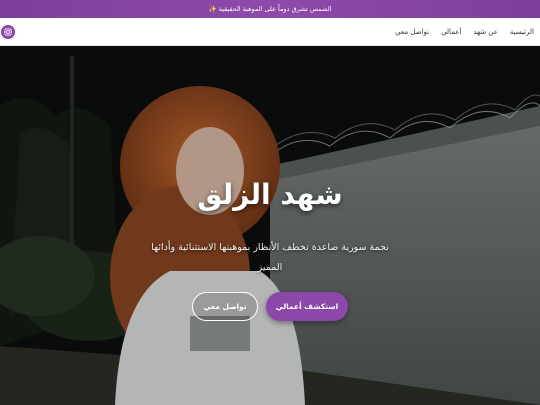 This screenshot has width=540, height=405. I want to click on explore-works-label: استكشف أعمالي, so click(307, 306).